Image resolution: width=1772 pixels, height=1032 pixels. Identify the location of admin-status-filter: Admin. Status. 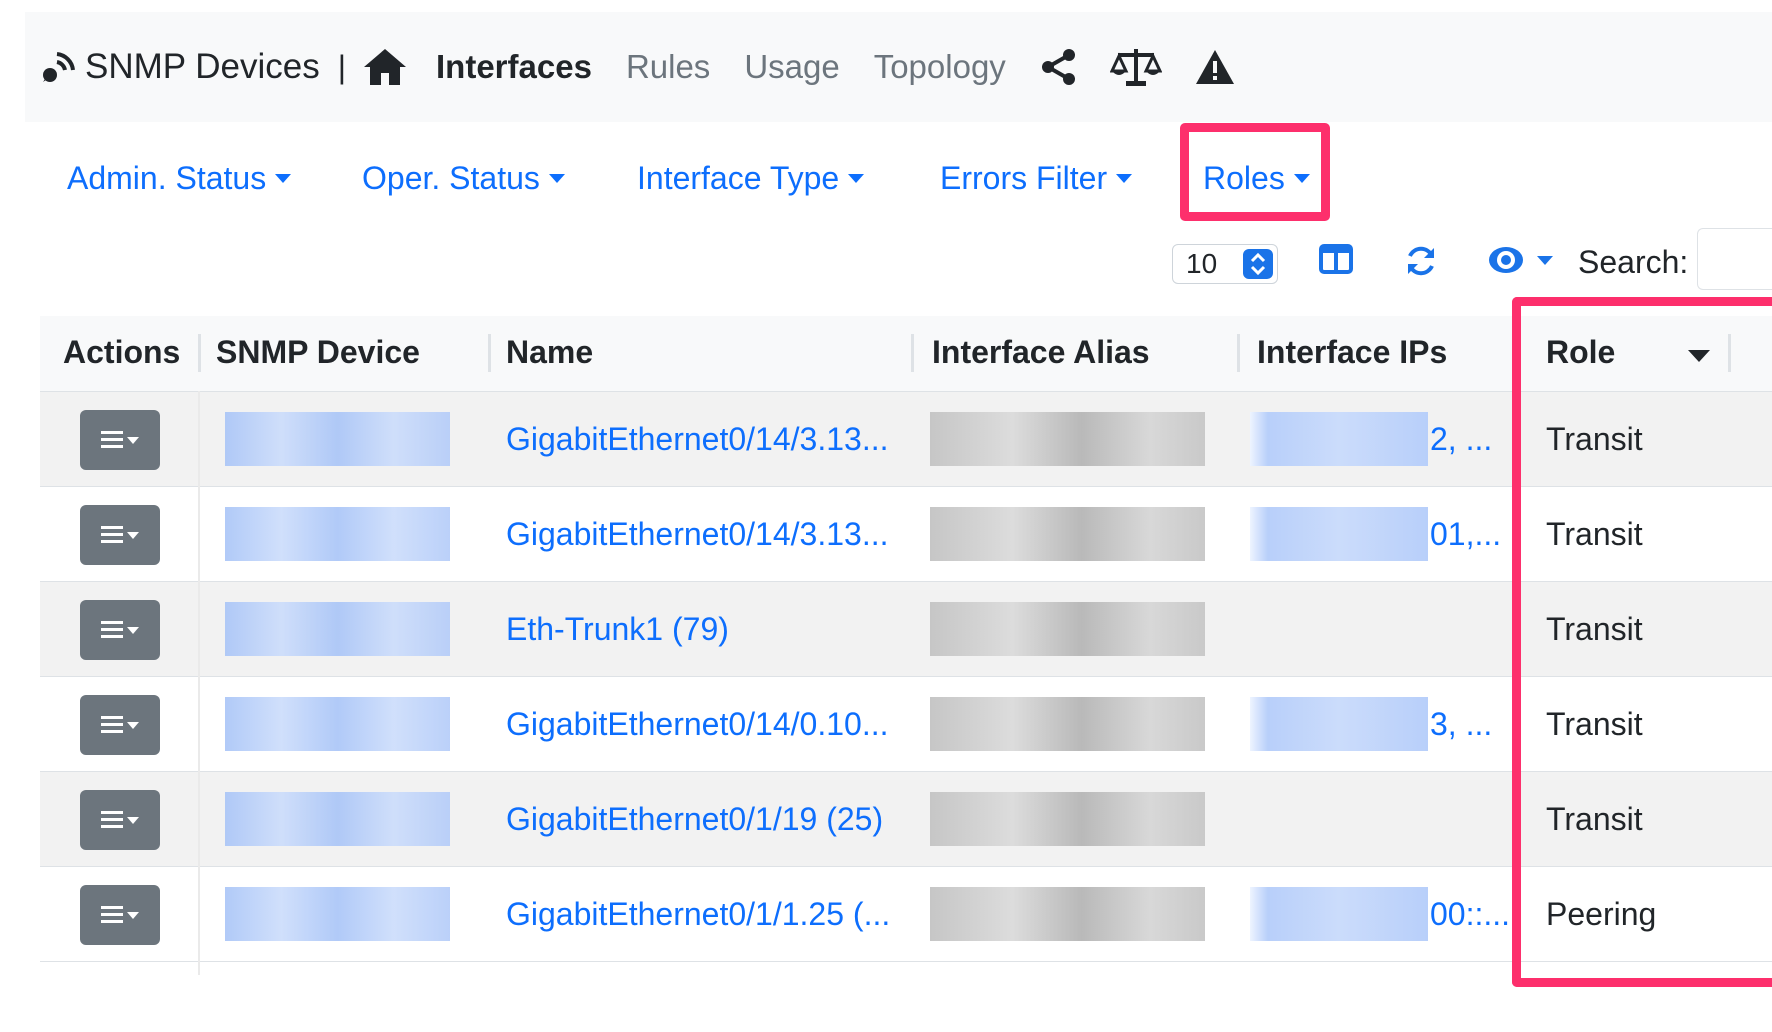
(179, 178).